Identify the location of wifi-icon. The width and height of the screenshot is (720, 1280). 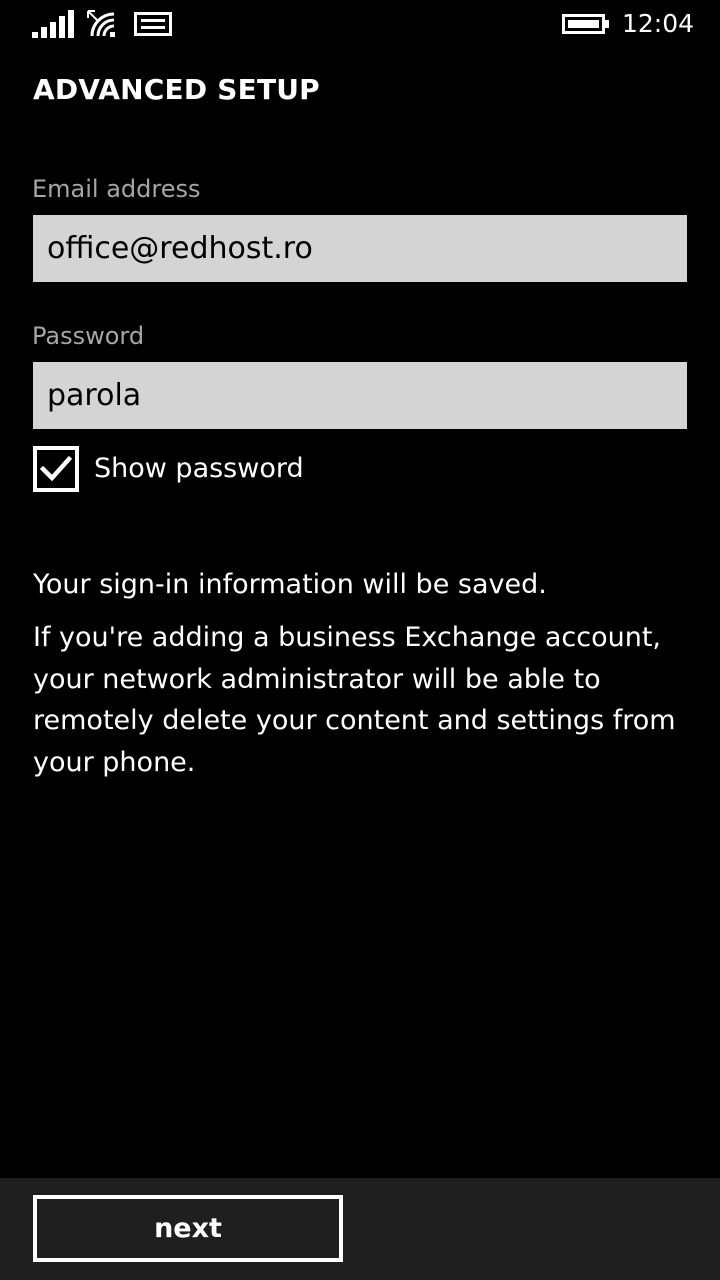
(101, 23).